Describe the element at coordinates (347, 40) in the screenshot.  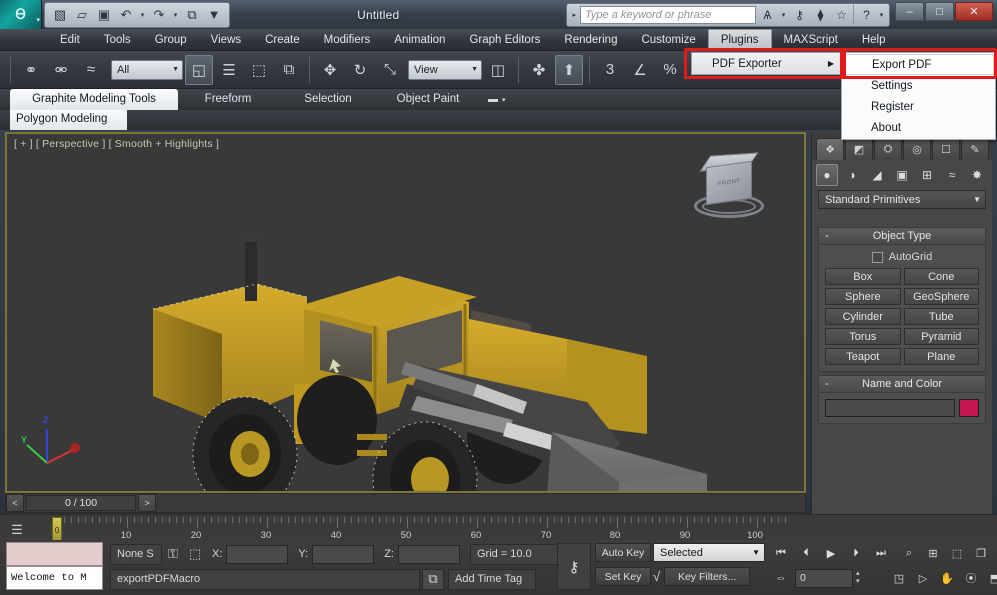
I see `menu-item-modifiers: Modifiers` at that location.